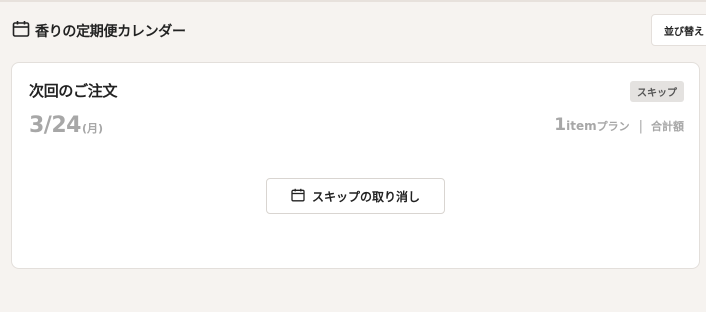  I want to click on calendar-header: 香りの定期便カレンダー, so click(99, 31).